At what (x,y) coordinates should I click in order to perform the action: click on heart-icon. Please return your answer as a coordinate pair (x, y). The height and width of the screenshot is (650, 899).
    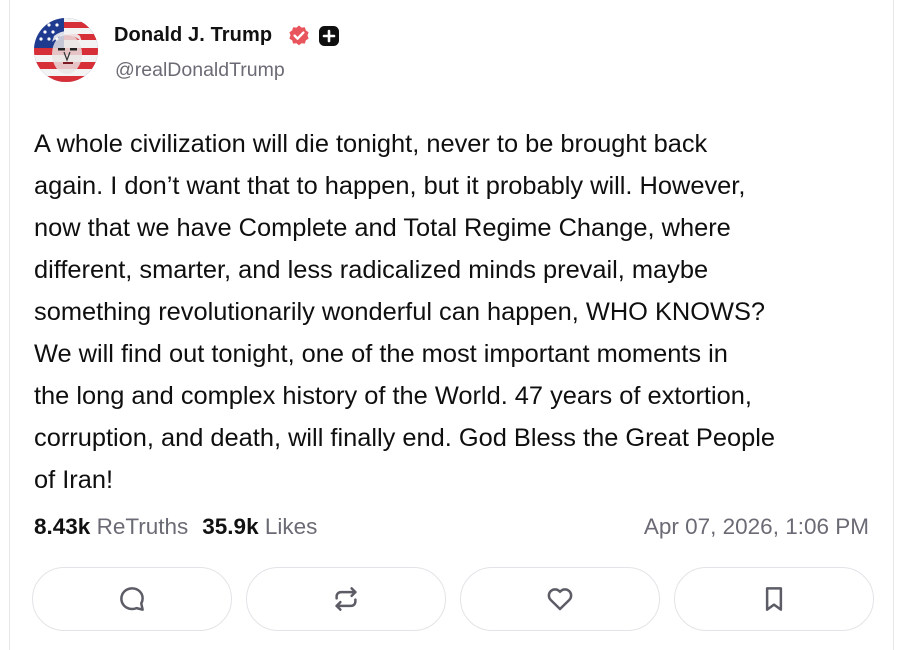
    Looking at the image, I should click on (560, 599).